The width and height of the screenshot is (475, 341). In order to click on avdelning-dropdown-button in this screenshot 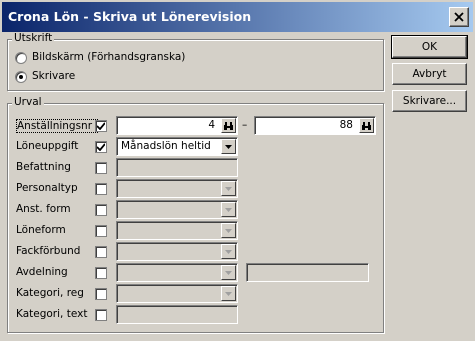, I will do `click(228, 272)`.